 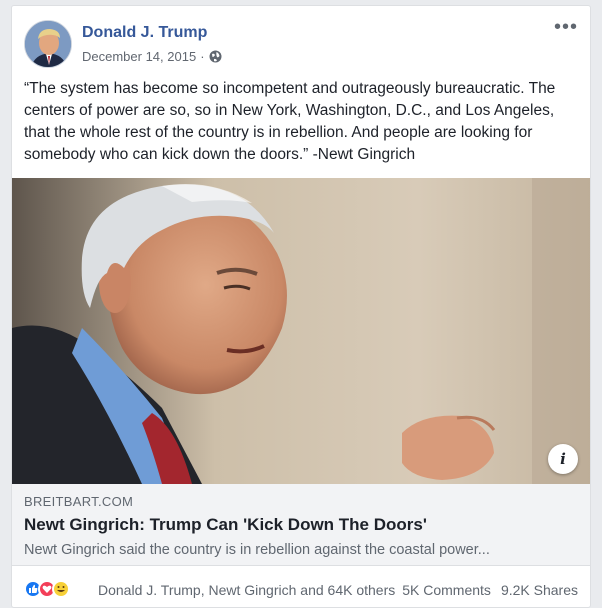 What do you see at coordinates (144, 33) in the screenshot?
I see `author-name: Donald J. Trump` at bounding box center [144, 33].